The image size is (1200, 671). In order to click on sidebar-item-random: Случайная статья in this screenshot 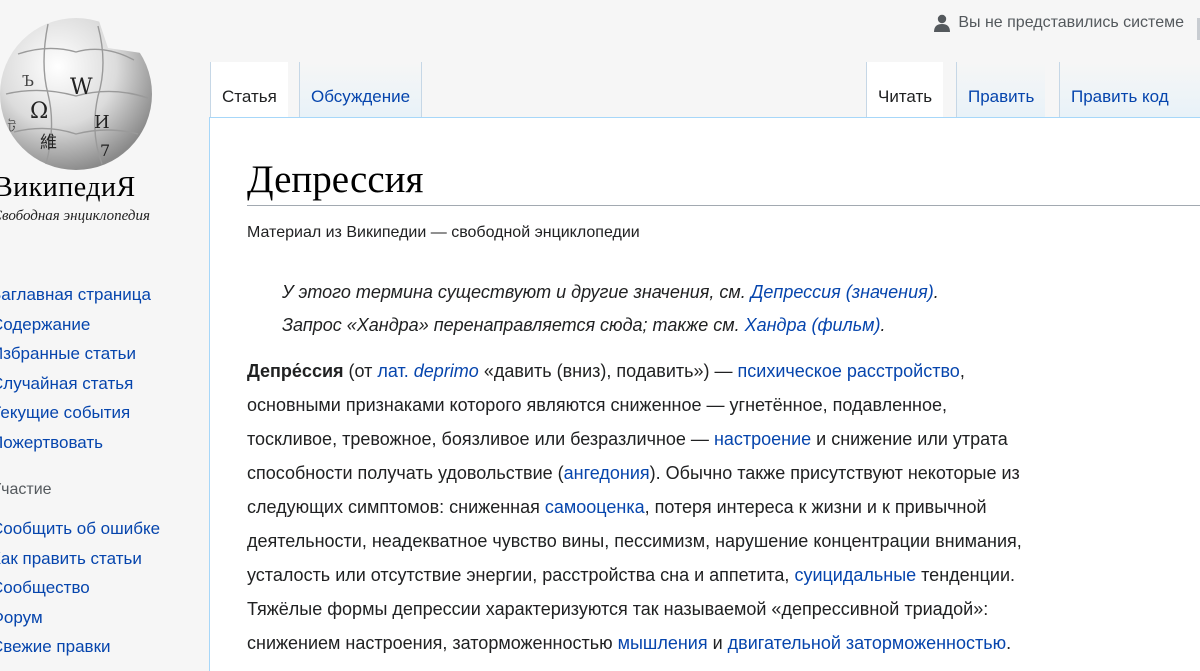, I will do `click(102, 384)`.